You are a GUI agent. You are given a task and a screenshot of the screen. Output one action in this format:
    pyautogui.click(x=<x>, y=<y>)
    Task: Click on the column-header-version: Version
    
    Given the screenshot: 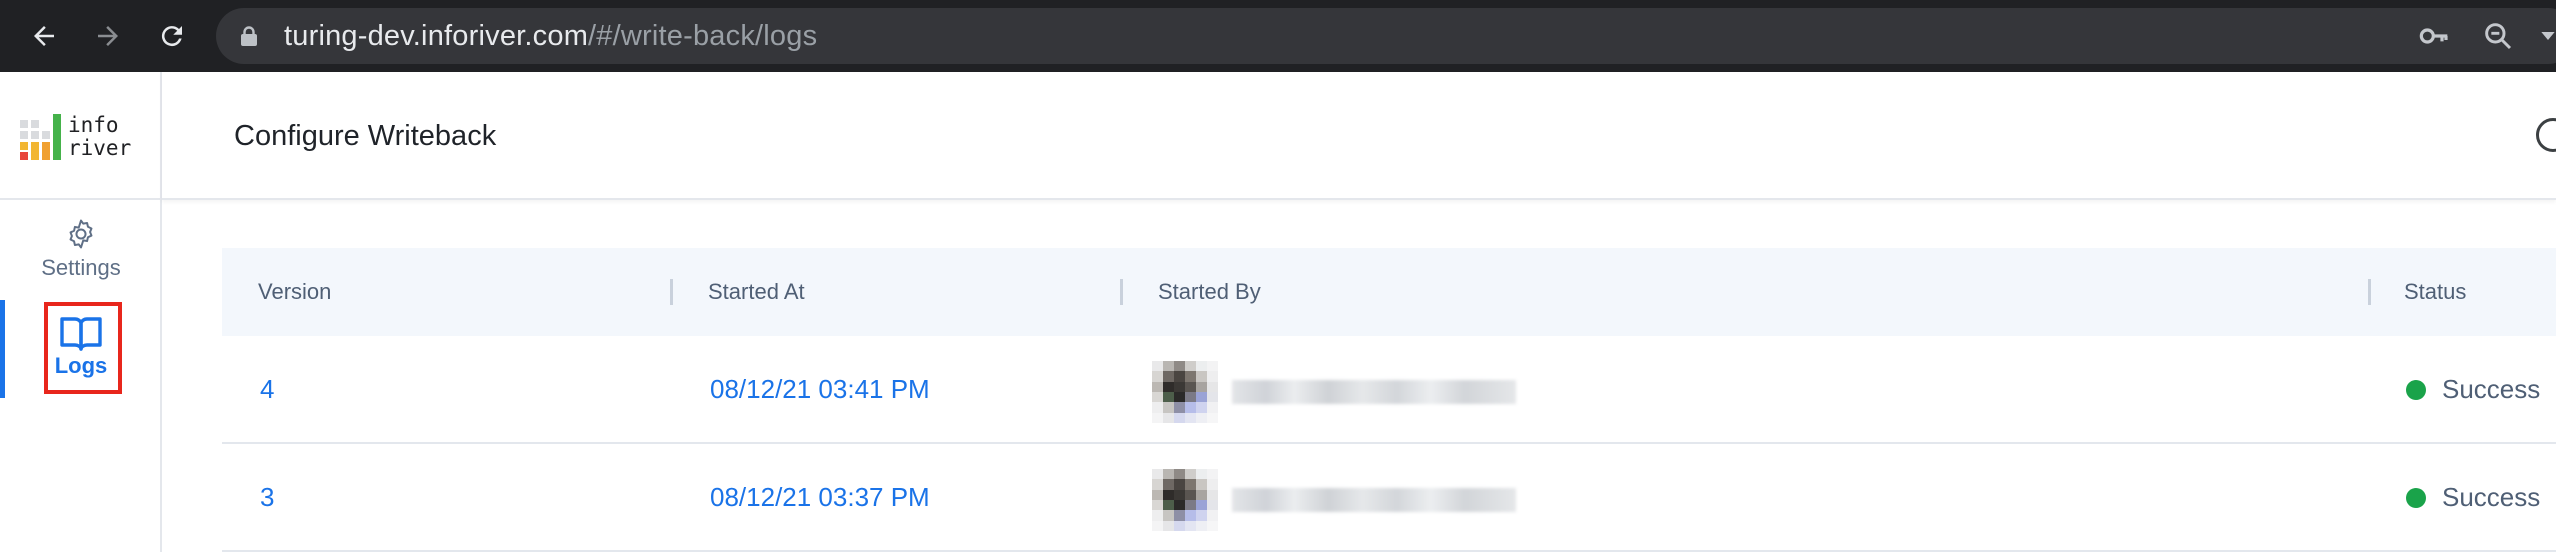 What is the action you would take?
    pyautogui.click(x=294, y=292)
    